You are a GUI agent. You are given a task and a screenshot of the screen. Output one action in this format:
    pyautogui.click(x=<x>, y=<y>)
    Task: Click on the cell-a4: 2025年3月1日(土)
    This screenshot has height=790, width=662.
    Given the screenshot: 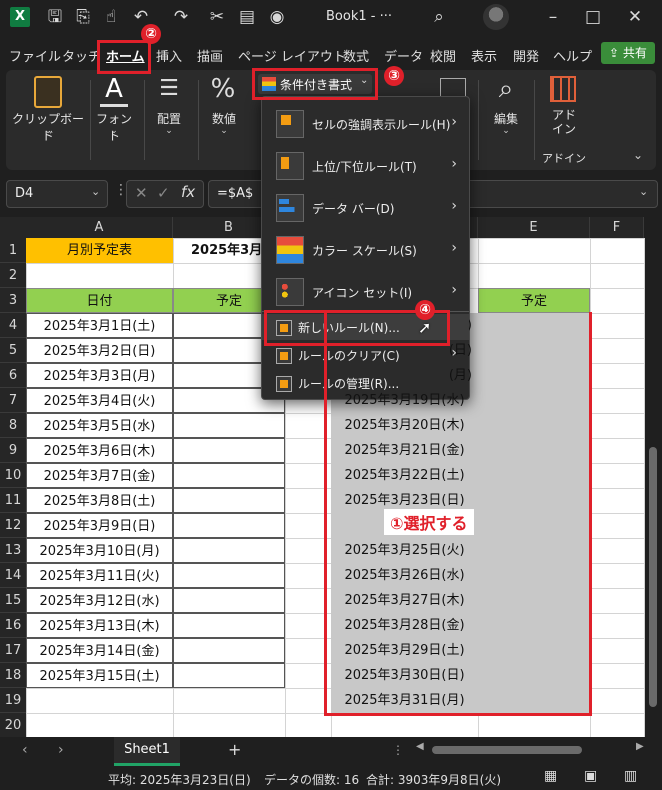 What is the action you would take?
    pyautogui.click(x=99, y=325)
    